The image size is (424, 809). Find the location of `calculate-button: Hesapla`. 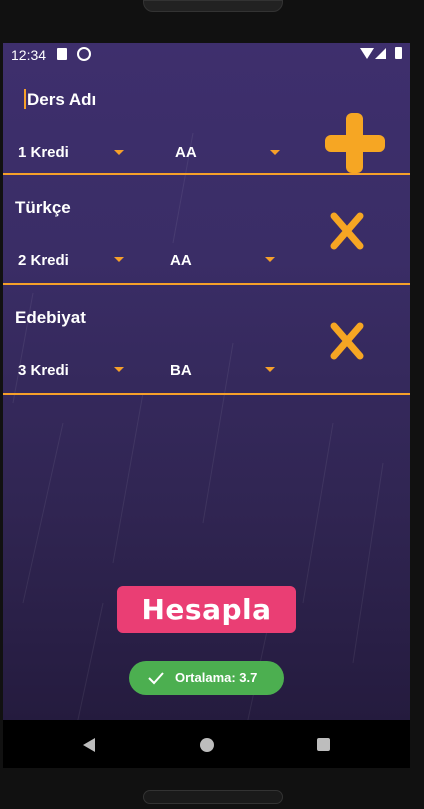

calculate-button: Hesapla is located at coordinates (206, 609).